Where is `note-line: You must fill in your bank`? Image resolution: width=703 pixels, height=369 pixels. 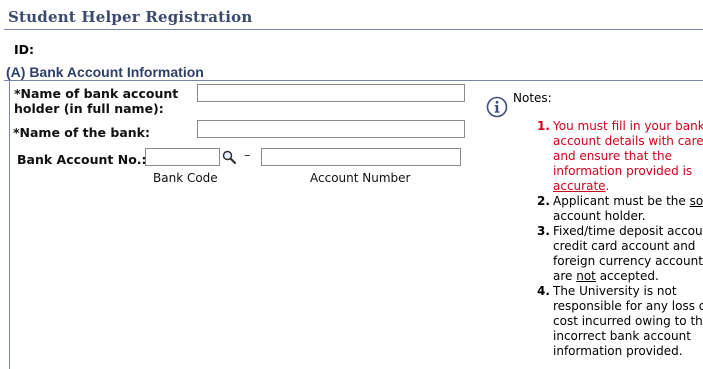 note-line: You must fill in your bank is located at coordinates (628, 126).